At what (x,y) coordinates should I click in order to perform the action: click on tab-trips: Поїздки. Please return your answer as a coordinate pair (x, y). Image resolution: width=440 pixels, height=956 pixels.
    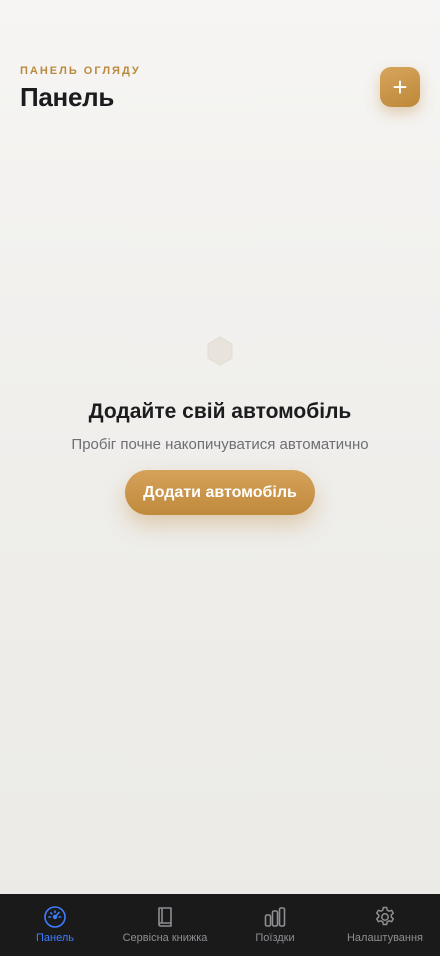
    Looking at the image, I should click on (275, 919).